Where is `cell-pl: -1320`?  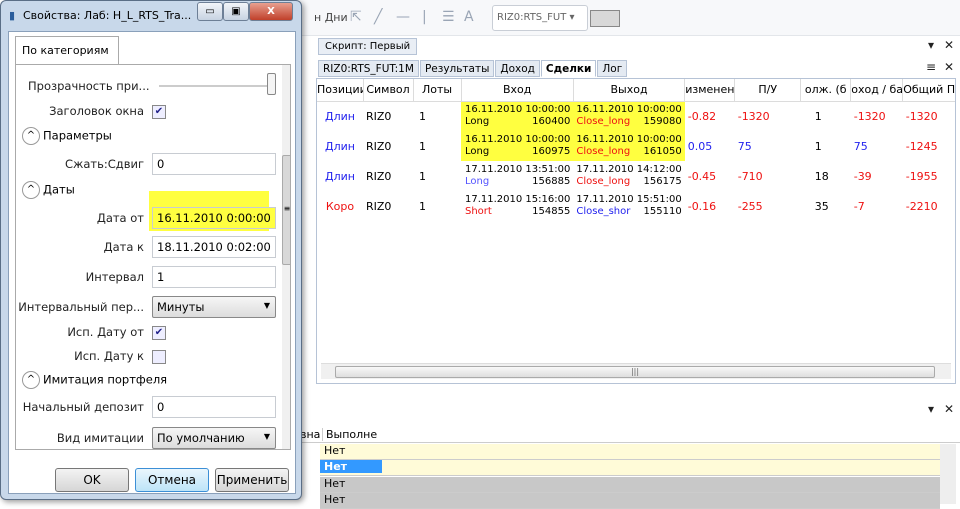 cell-pl: -1320 is located at coordinates (753, 116).